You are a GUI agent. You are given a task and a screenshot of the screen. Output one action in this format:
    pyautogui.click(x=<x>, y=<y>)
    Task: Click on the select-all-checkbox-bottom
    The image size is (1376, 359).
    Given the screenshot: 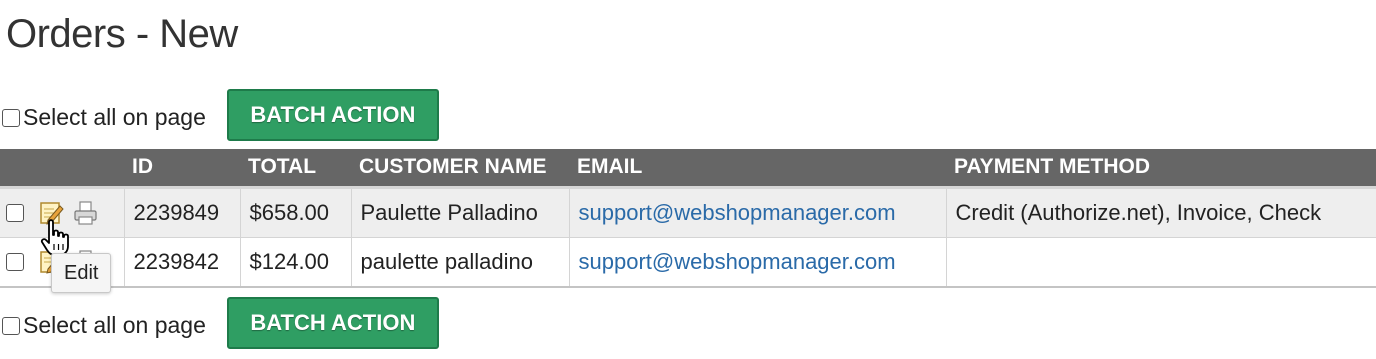 What is the action you would take?
    pyautogui.click(x=11, y=325)
    